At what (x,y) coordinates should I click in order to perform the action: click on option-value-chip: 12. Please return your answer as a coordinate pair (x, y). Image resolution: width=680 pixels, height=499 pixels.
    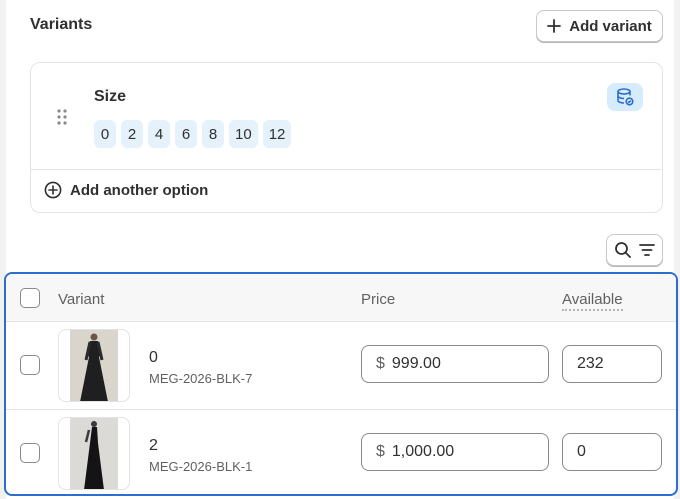
    Looking at the image, I should click on (277, 134).